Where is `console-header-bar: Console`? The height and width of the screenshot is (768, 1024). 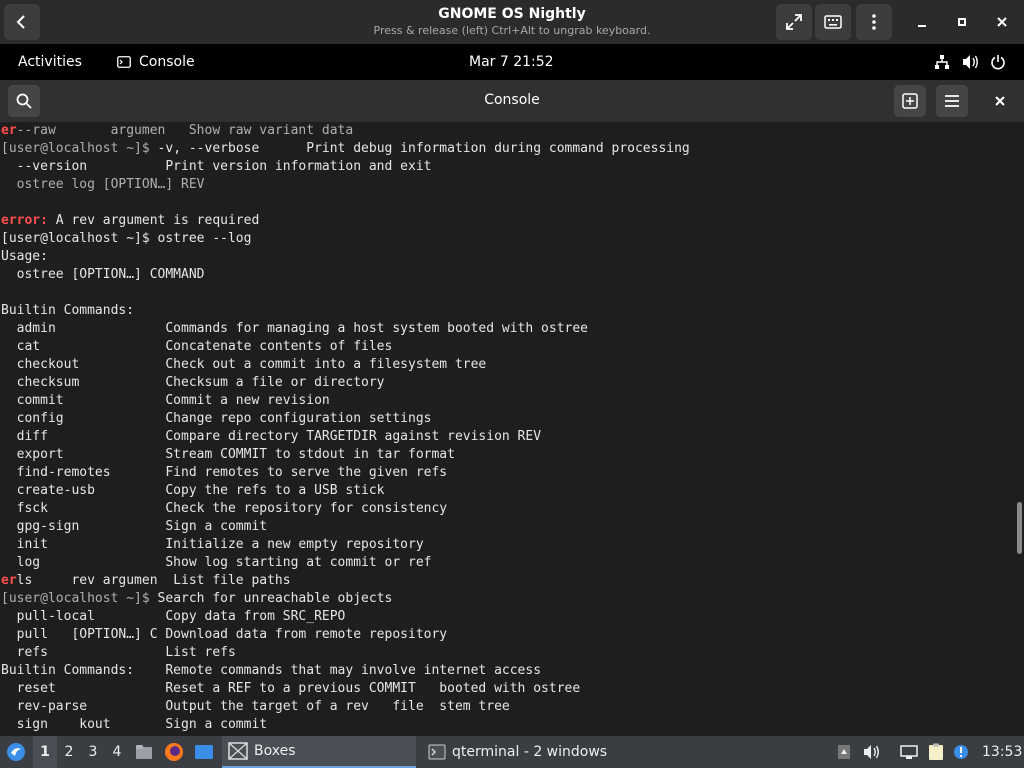
console-header-bar: Console is located at coordinates (512, 101).